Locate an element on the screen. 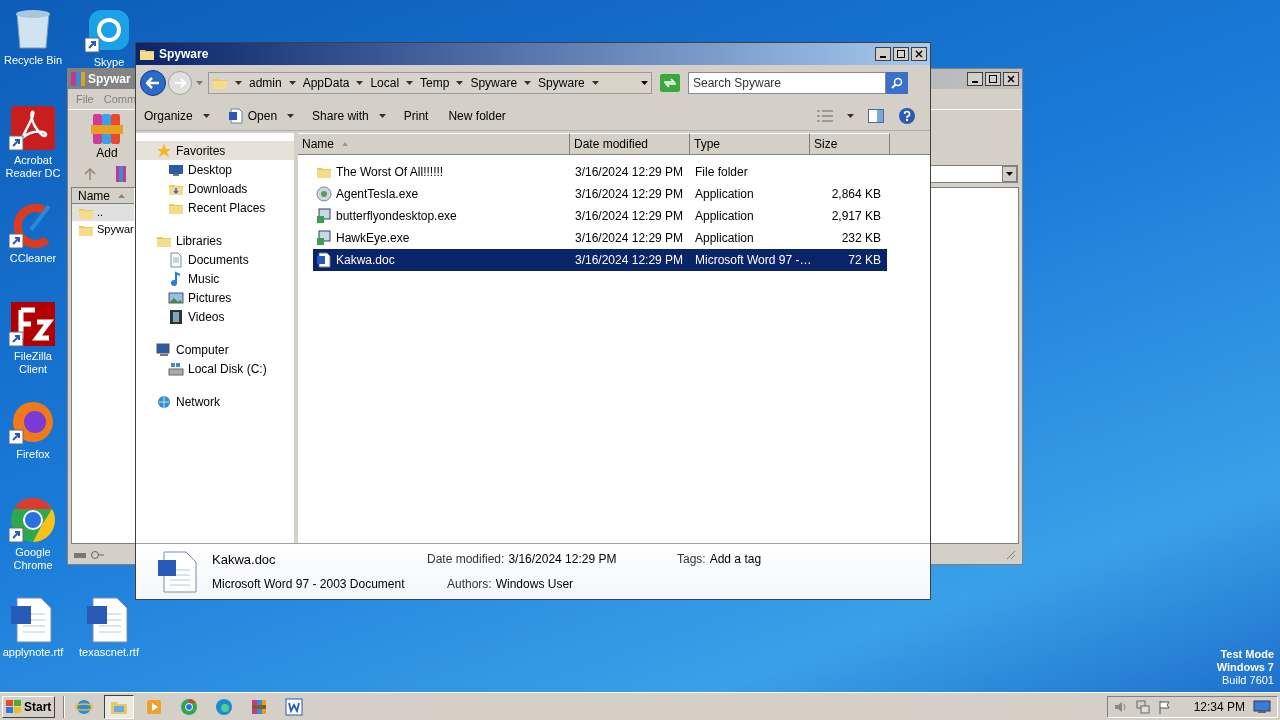  field-label: Tags: is located at coordinates (691, 560).